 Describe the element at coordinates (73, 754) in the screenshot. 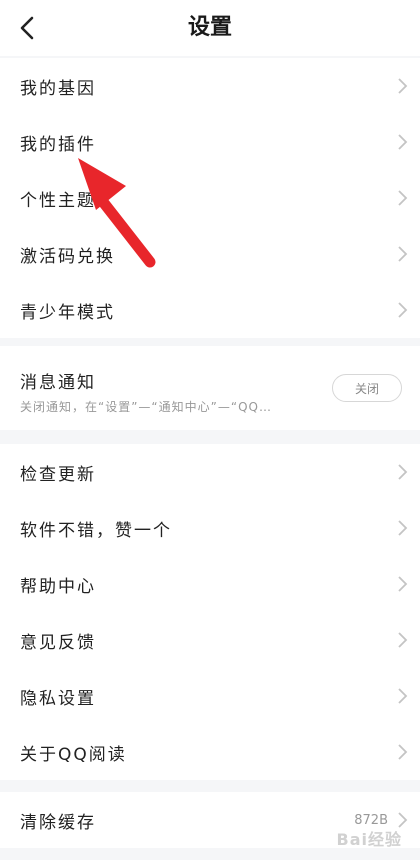

I see `settings-item-label: 关于QQ阅读` at that location.